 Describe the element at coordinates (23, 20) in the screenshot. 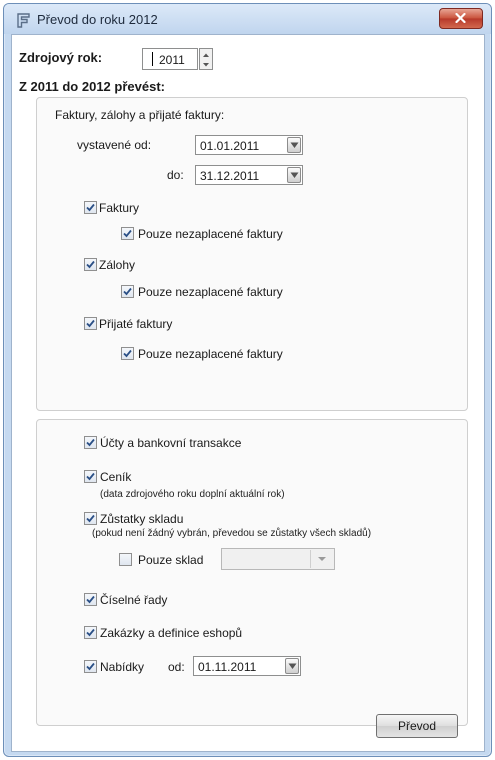

I see `app-logo-icon` at that location.